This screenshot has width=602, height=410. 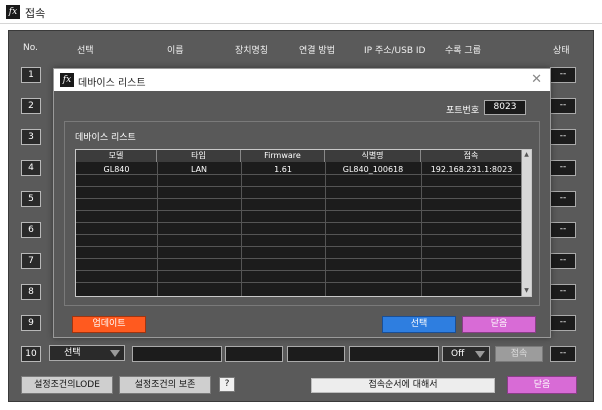 I want to click on row-number: 5, so click(x=31, y=199).